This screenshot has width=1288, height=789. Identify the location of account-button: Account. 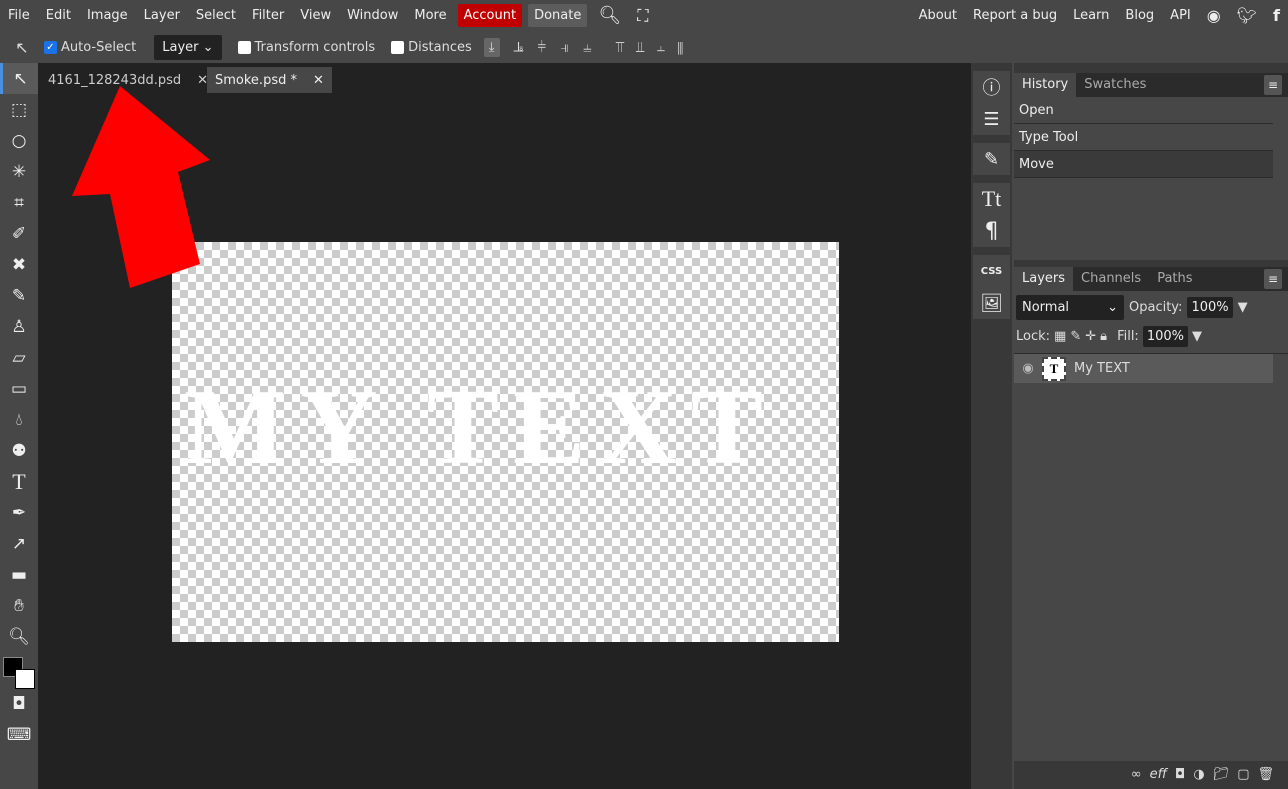
(490, 15).